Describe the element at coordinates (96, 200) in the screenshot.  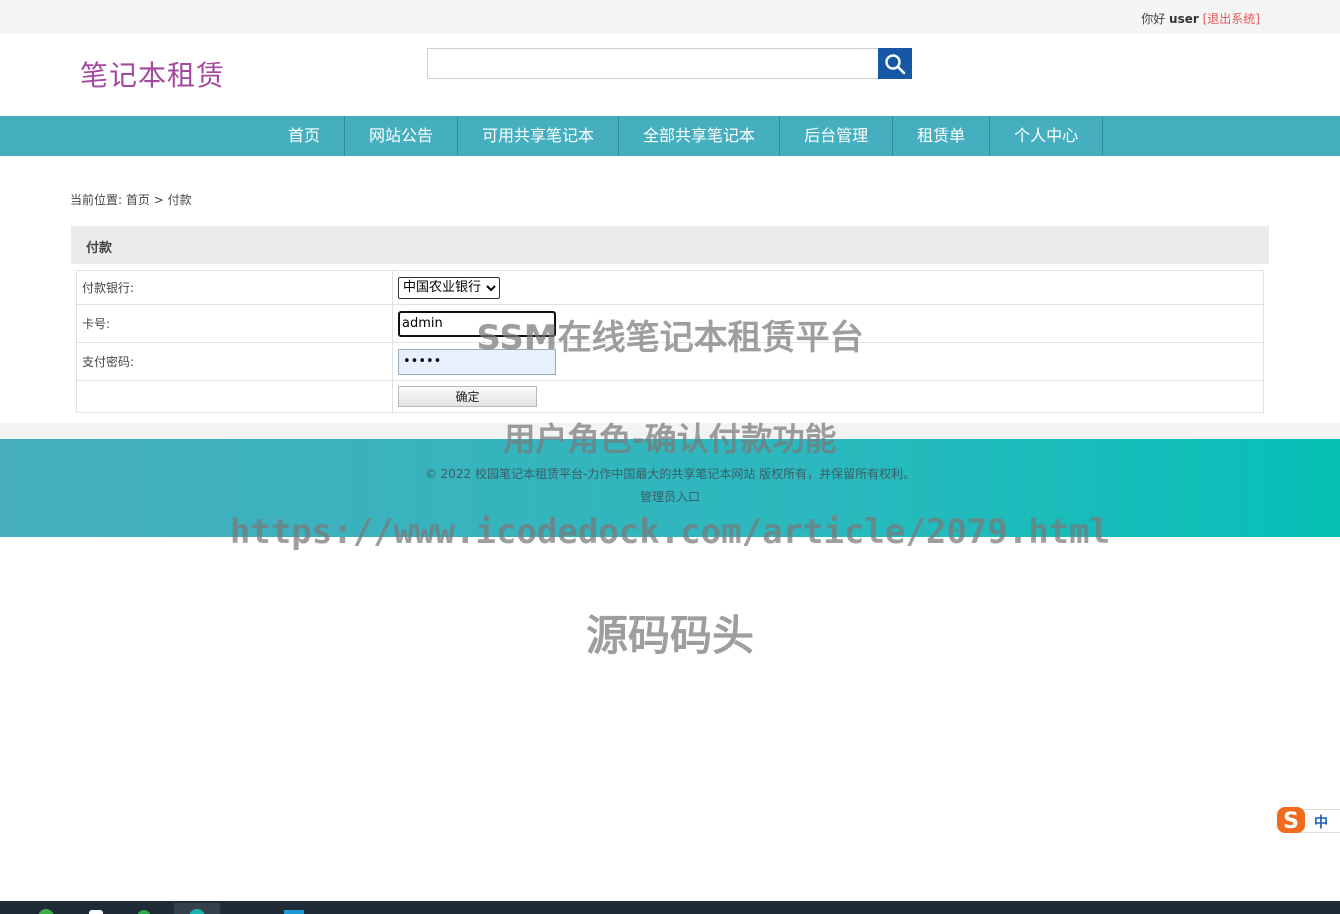
I see `breadcrumb-prefix: 当前位置:` at that location.